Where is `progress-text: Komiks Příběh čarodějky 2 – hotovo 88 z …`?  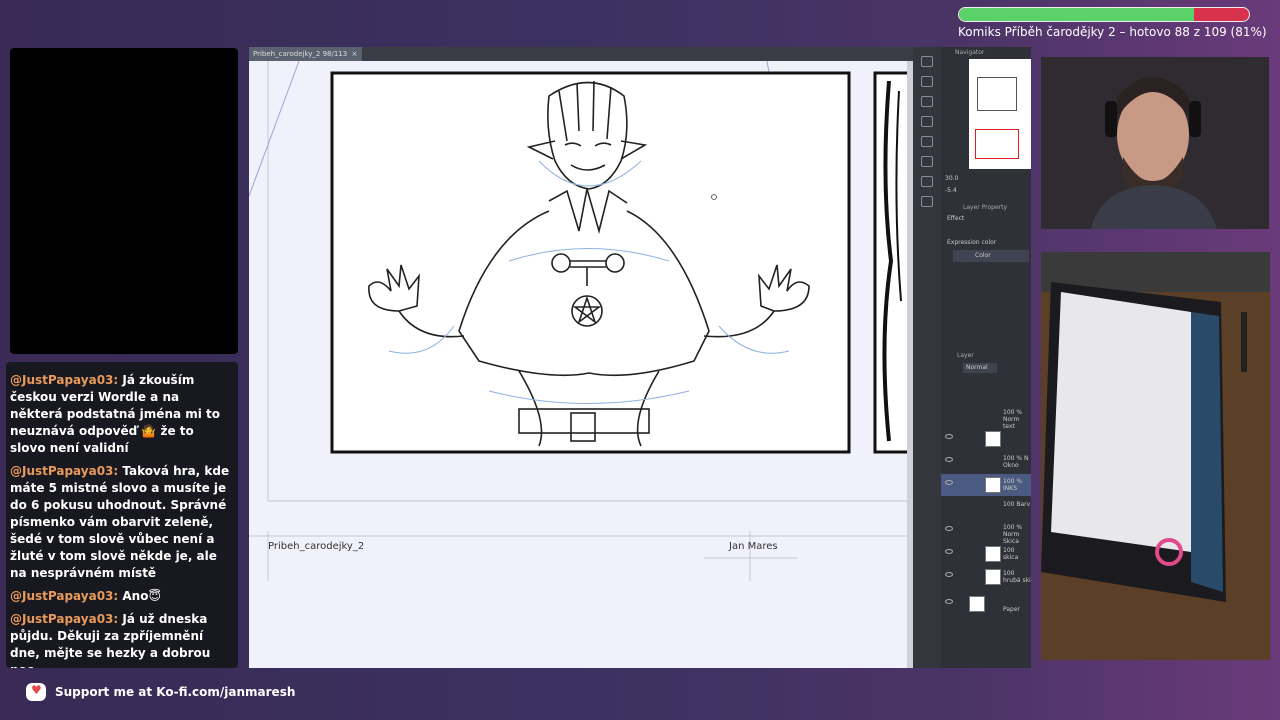 progress-text: Komiks Příběh čarodějky 2 – hotovo 88 z … is located at coordinates (1112, 32).